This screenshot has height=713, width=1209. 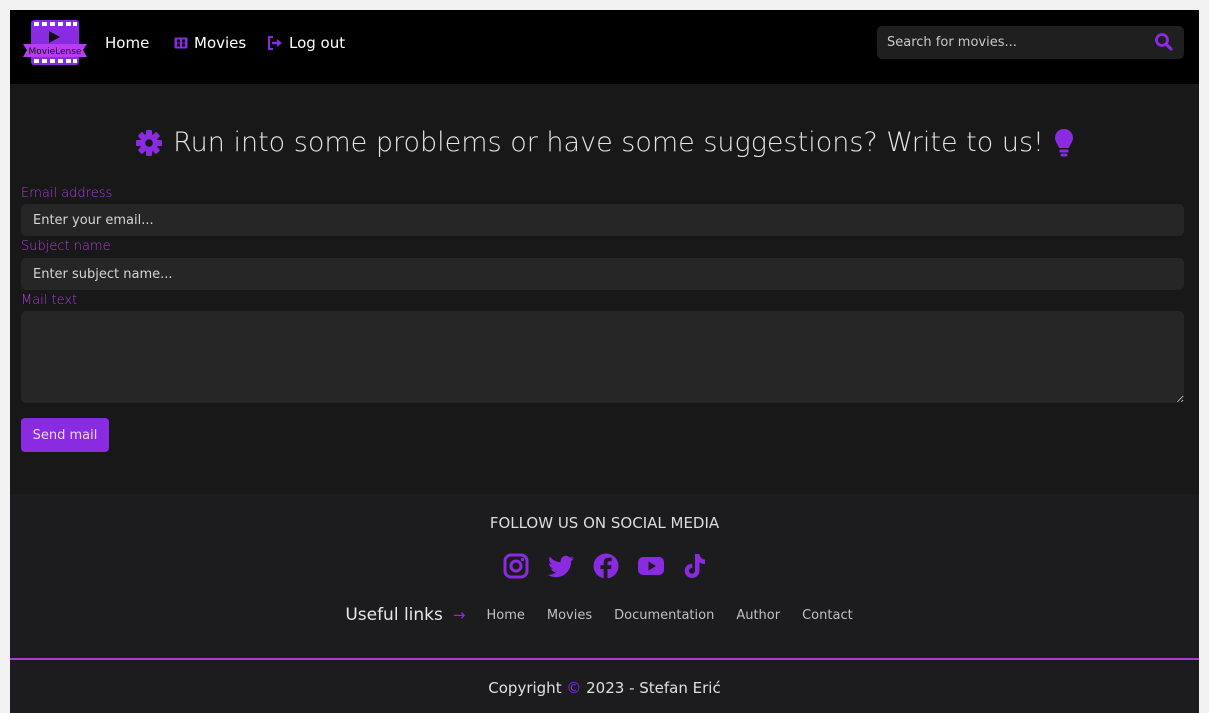 I want to click on search-icon, so click(x=1164, y=42).